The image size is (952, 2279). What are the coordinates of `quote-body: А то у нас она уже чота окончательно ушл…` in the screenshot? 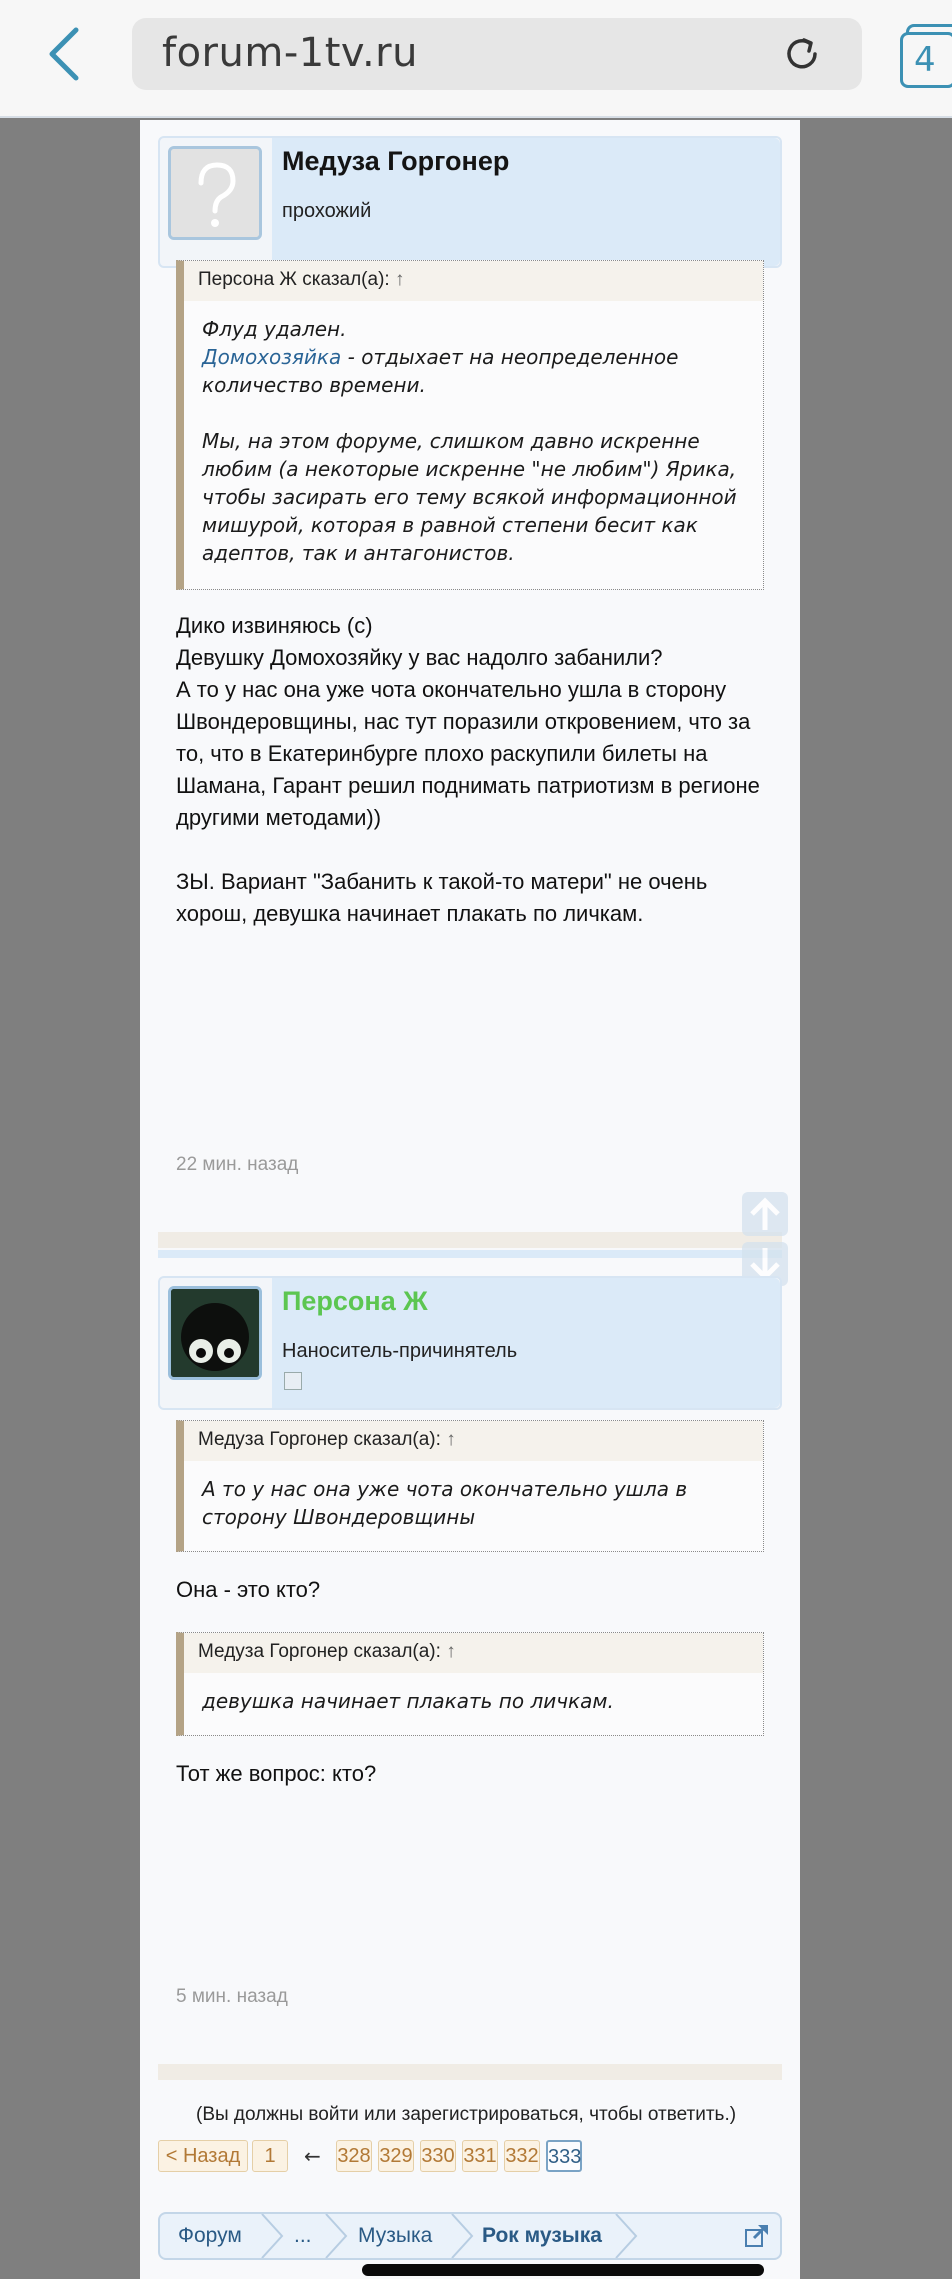 It's located at (445, 1503).